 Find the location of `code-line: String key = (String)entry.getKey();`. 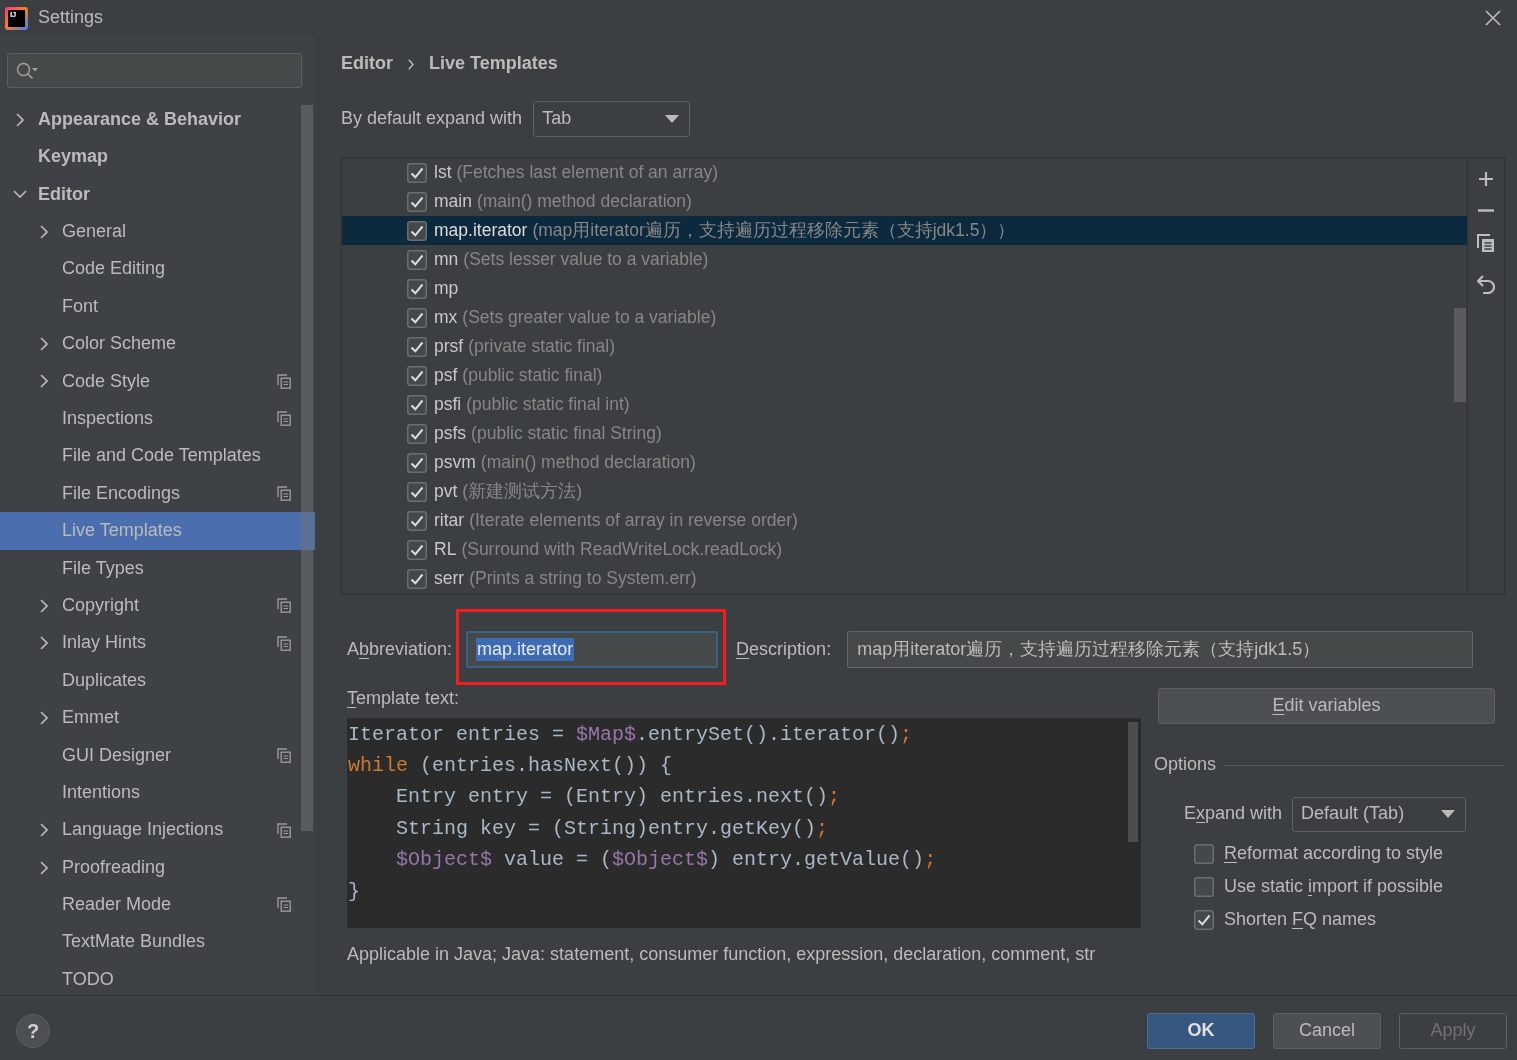

code-line: String key = (String)entry.getKey(); is located at coordinates (612, 828).